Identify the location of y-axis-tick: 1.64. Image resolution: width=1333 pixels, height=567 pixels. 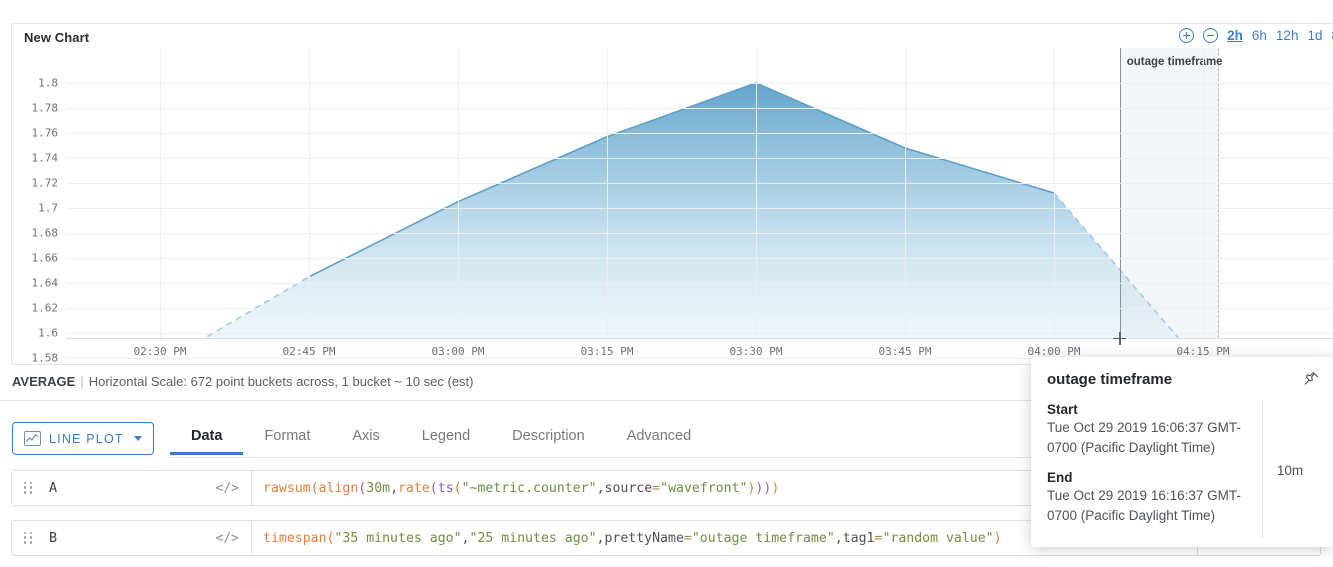
(45, 283).